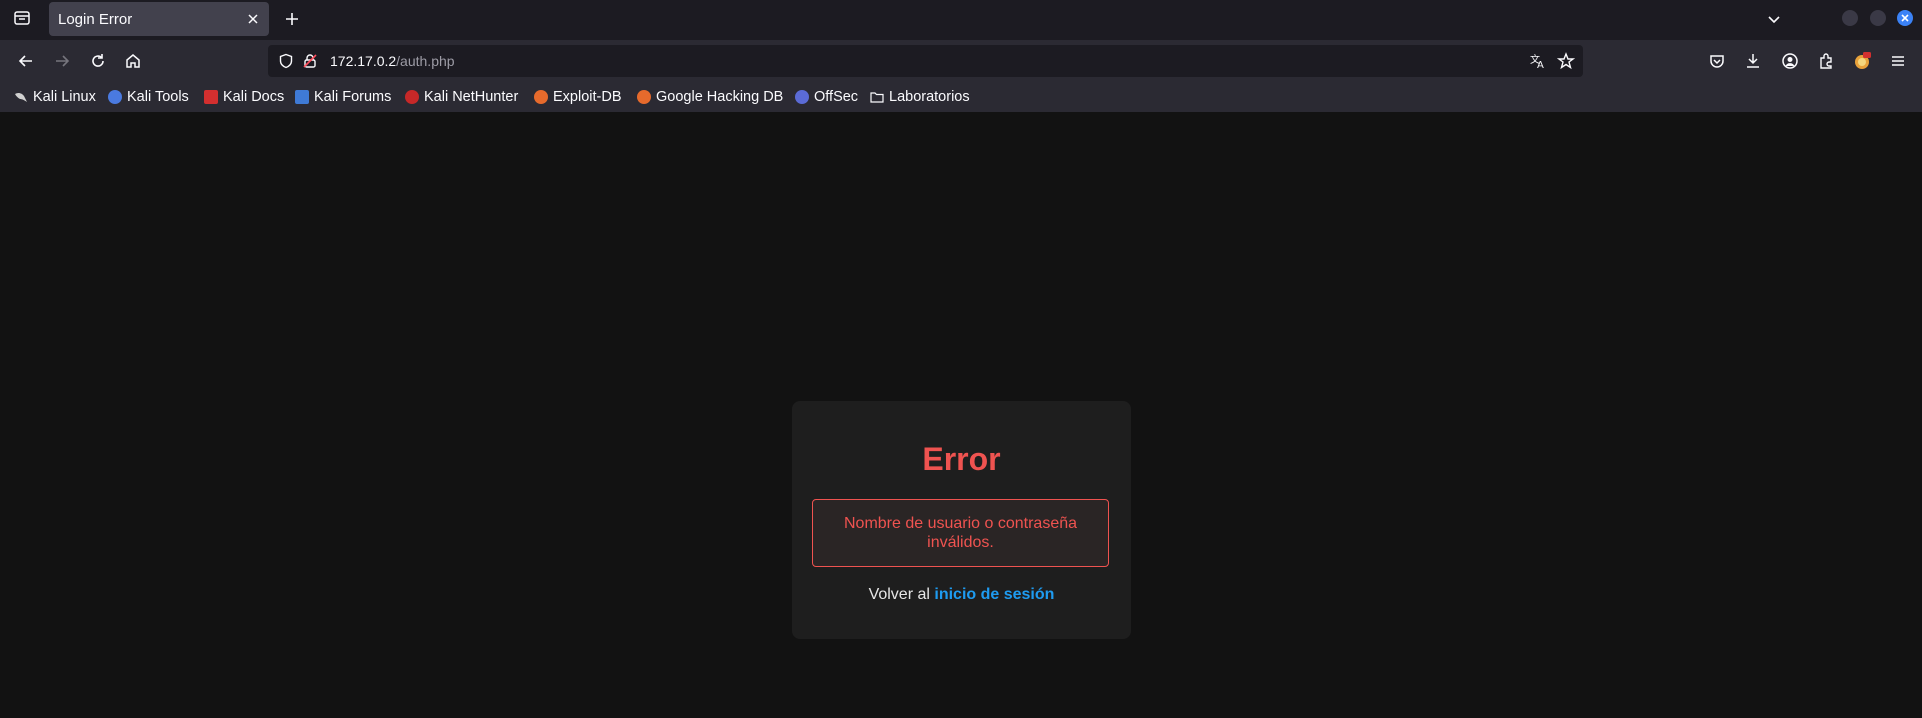 The image size is (1922, 718). What do you see at coordinates (929, 97) in the screenshot?
I see `bookmark-label: Laboratorios` at bounding box center [929, 97].